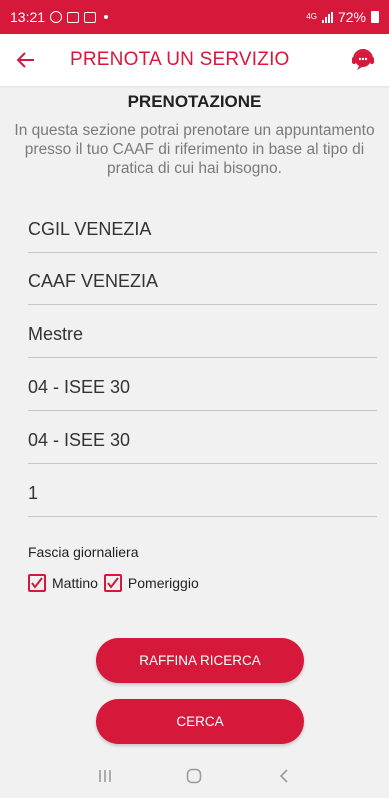  What do you see at coordinates (284, 776) in the screenshot?
I see `back-nav-icon` at bounding box center [284, 776].